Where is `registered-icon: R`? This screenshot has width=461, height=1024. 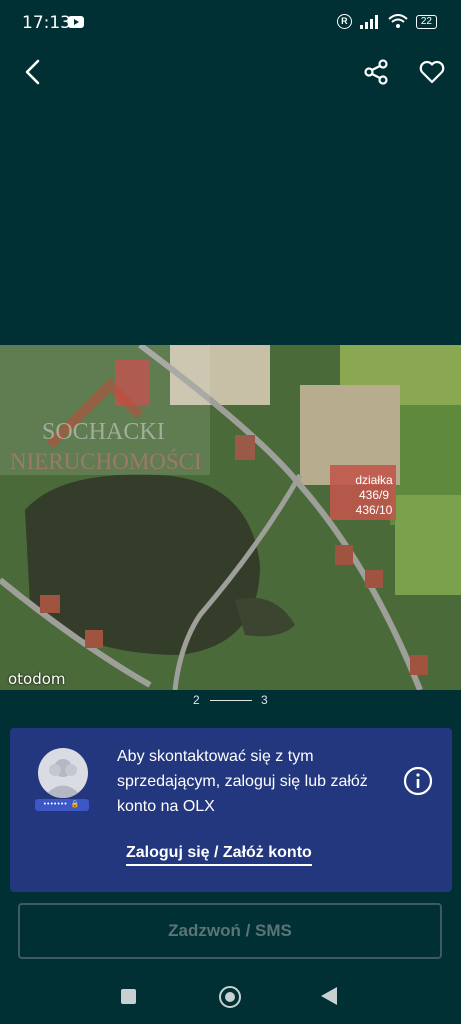
registered-icon: R is located at coordinates (344, 21).